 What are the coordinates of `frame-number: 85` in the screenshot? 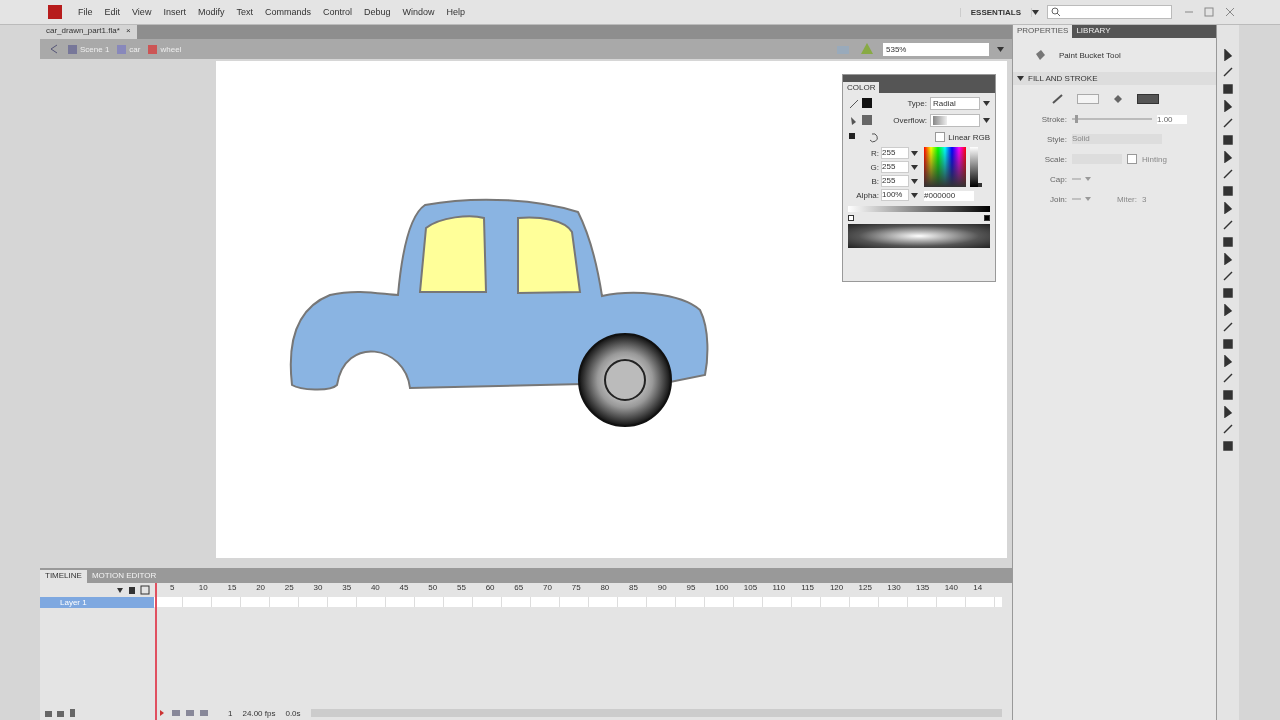 It's located at (634, 588).